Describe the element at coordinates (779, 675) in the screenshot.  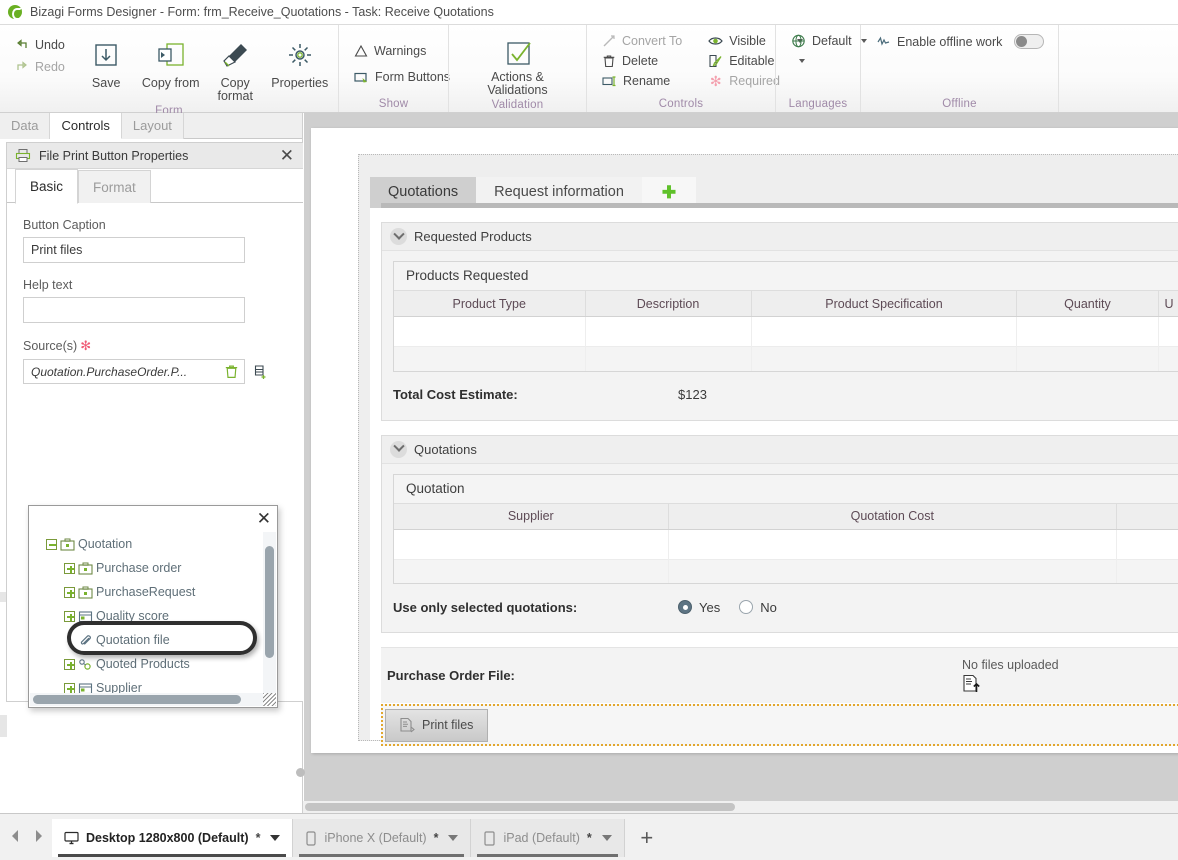
I see `purchase-order-file-row: Purchase Order File: No files uploaded` at that location.